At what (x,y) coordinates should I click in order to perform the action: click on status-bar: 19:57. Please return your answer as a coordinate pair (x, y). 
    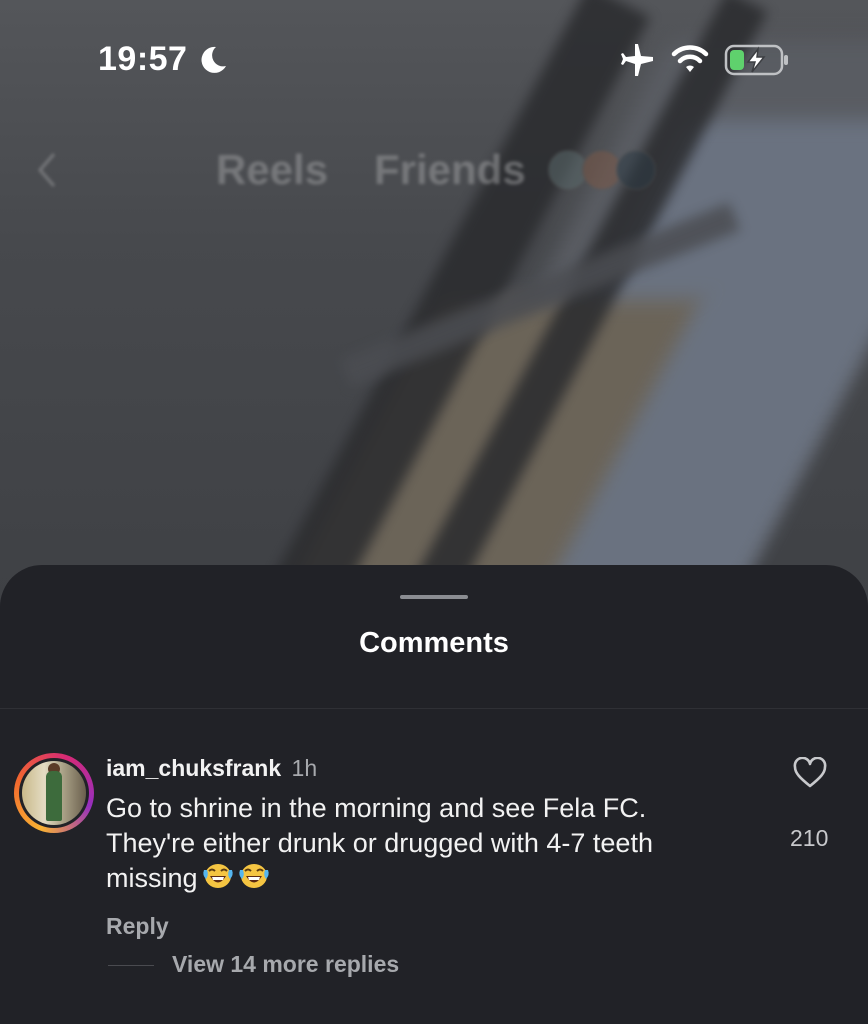
    Looking at the image, I should click on (434, 60).